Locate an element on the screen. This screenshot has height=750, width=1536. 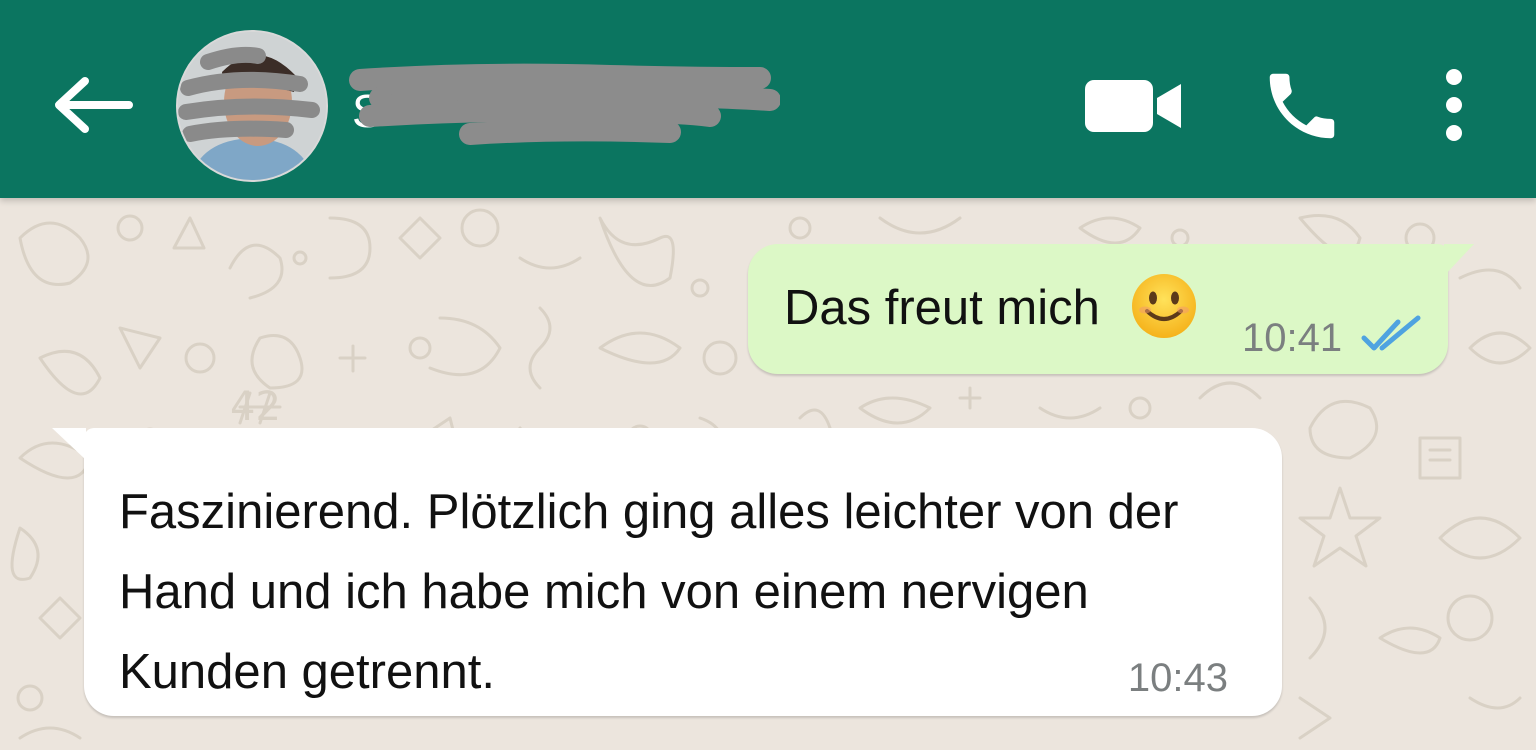
message-timestamp: 10:43 is located at coordinates (1177, 678).